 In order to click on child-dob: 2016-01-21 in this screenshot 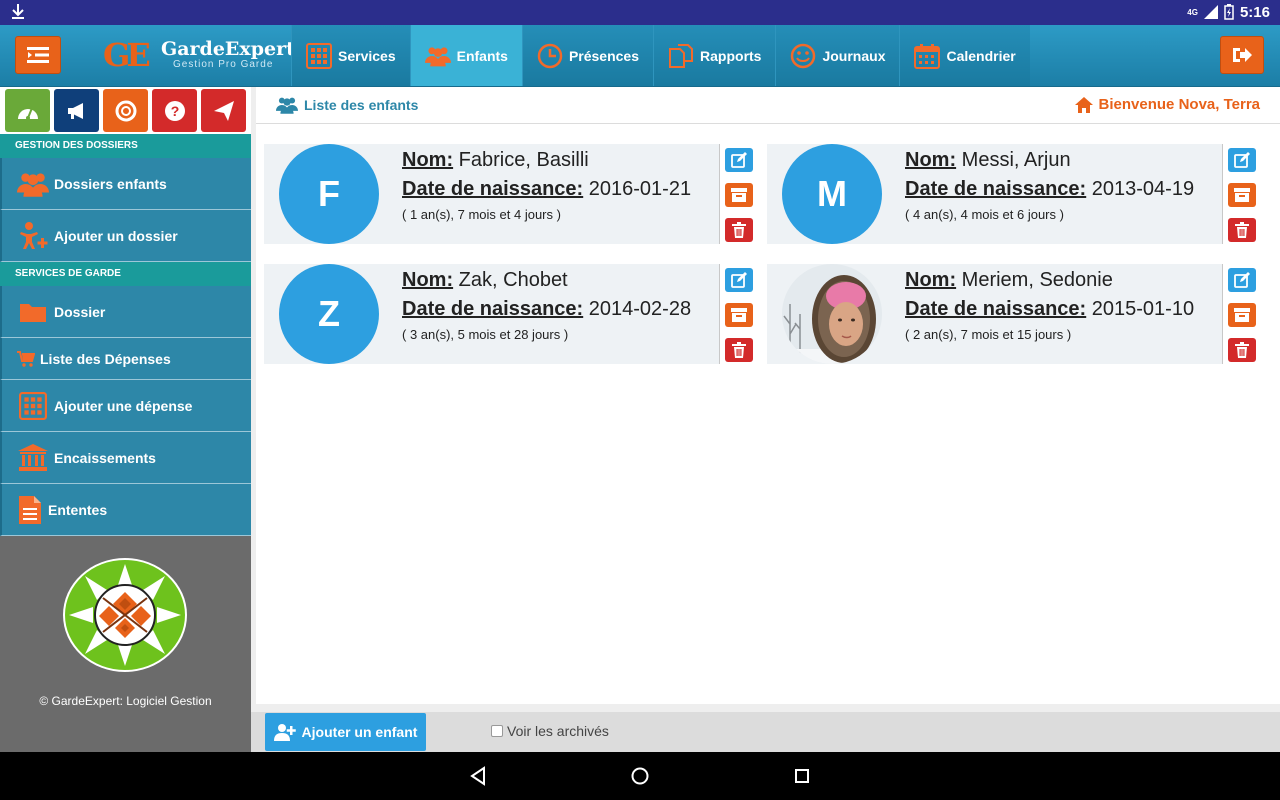, I will do `click(640, 189)`.